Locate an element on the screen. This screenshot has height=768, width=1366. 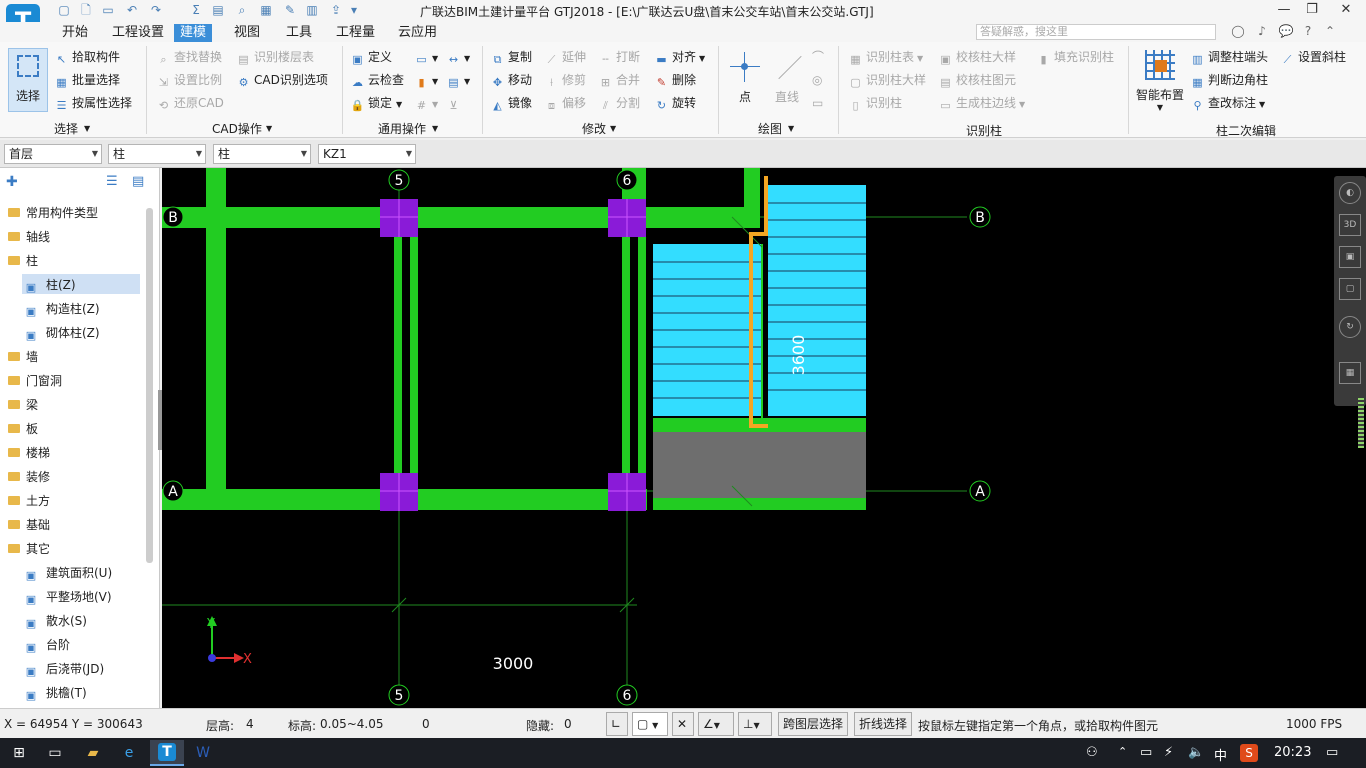
grid-tool-button: # ▼ is located at coordinates (426, 103).